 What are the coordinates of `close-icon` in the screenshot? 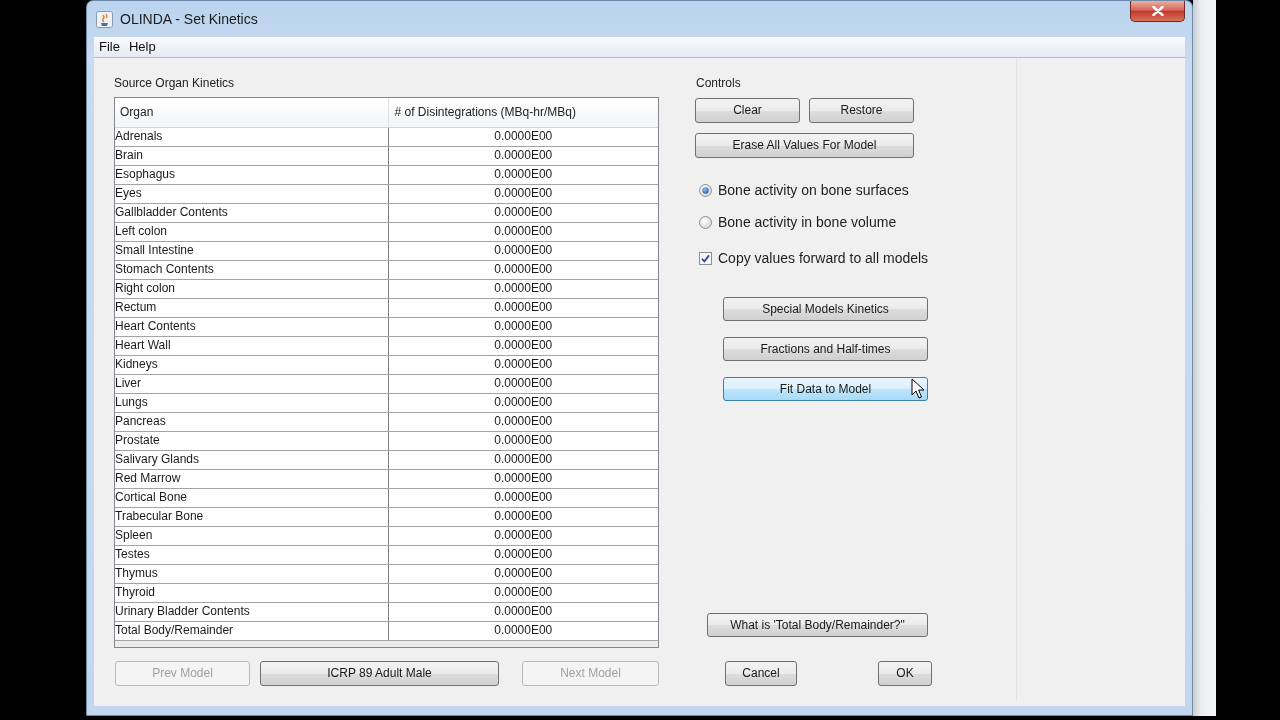 It's located at (1157, 11).